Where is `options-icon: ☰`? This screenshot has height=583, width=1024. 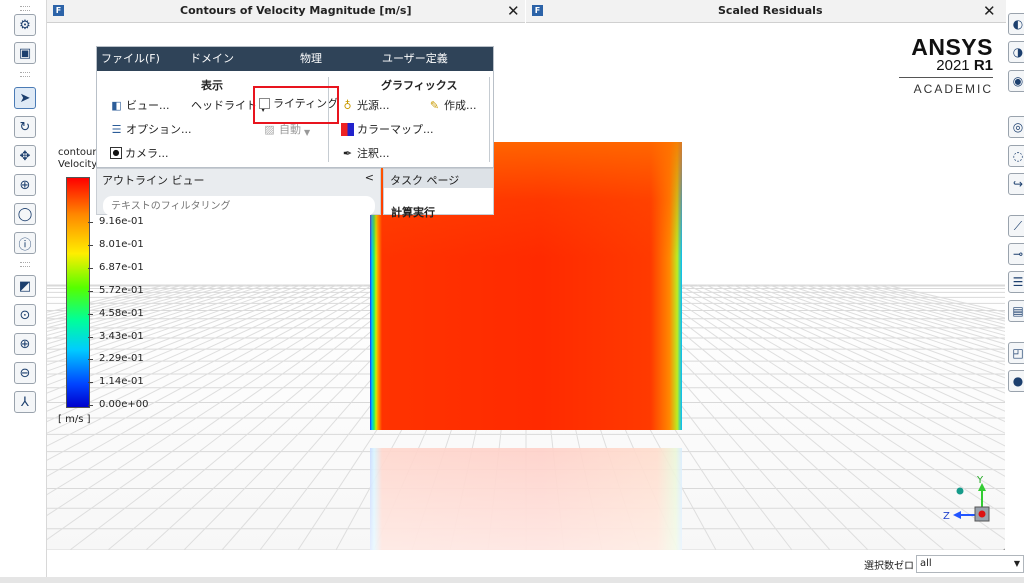 options-icon: ☰ is located at coordinates (116, 129).